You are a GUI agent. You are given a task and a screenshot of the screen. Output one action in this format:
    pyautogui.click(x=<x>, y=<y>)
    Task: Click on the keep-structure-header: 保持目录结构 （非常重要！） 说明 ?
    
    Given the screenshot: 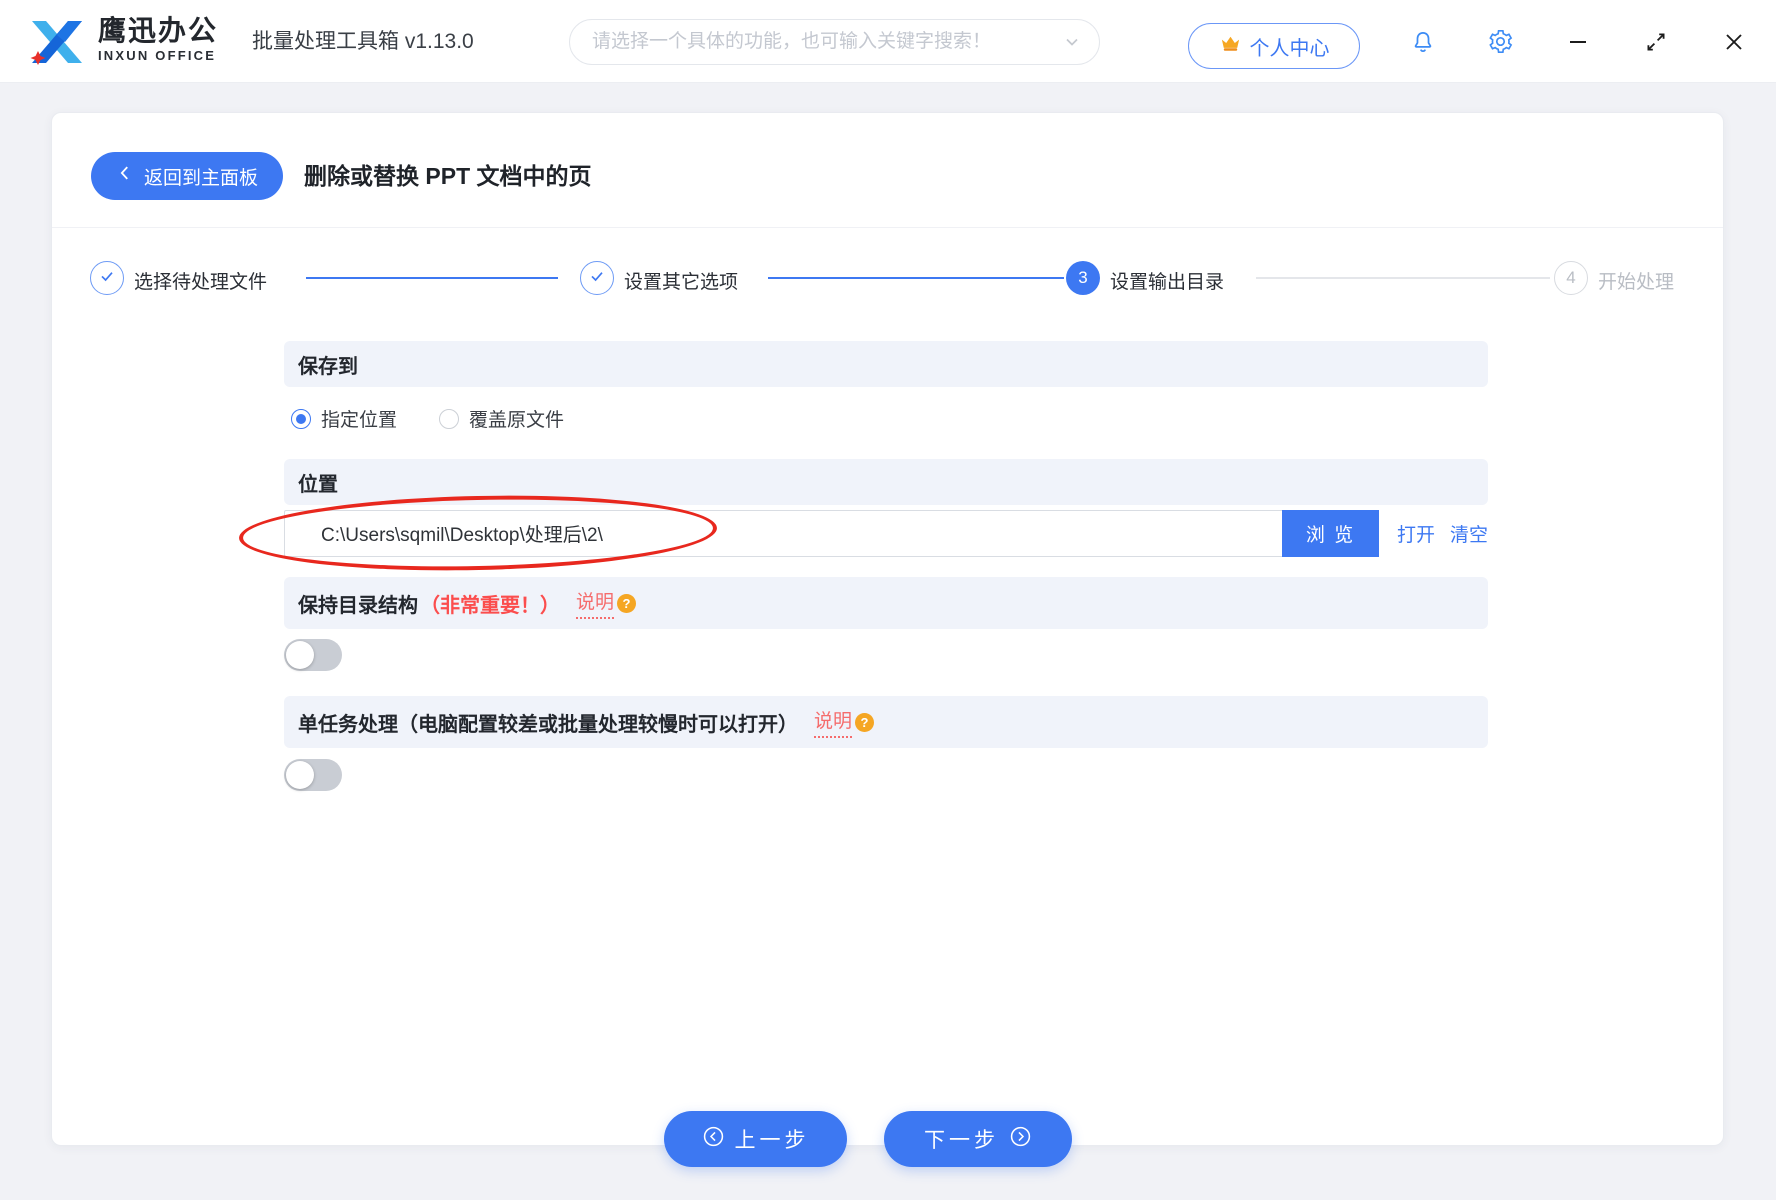 What is the action you would take?
    pyautogui.click(x=886, y=603)
    